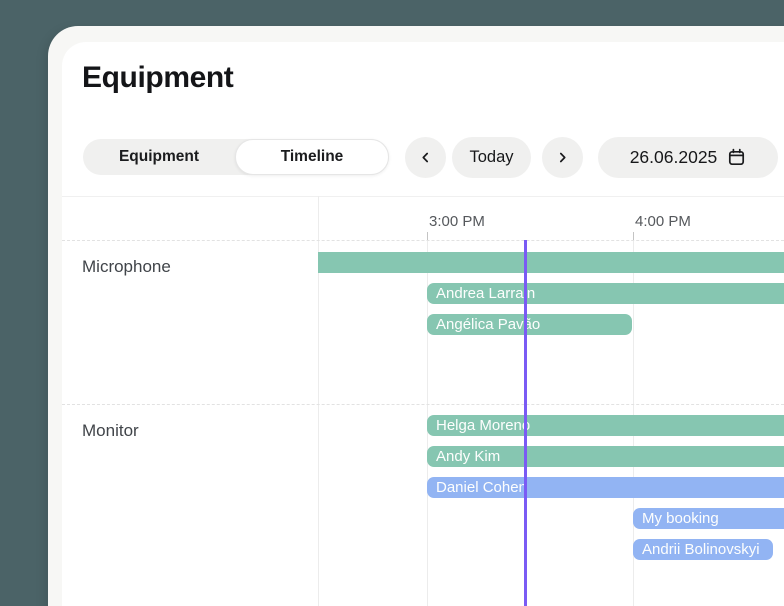 Image resolution: width=784 pixels, height=606 pixels. I want to click on row-label: Microphone, so click(126, 266).